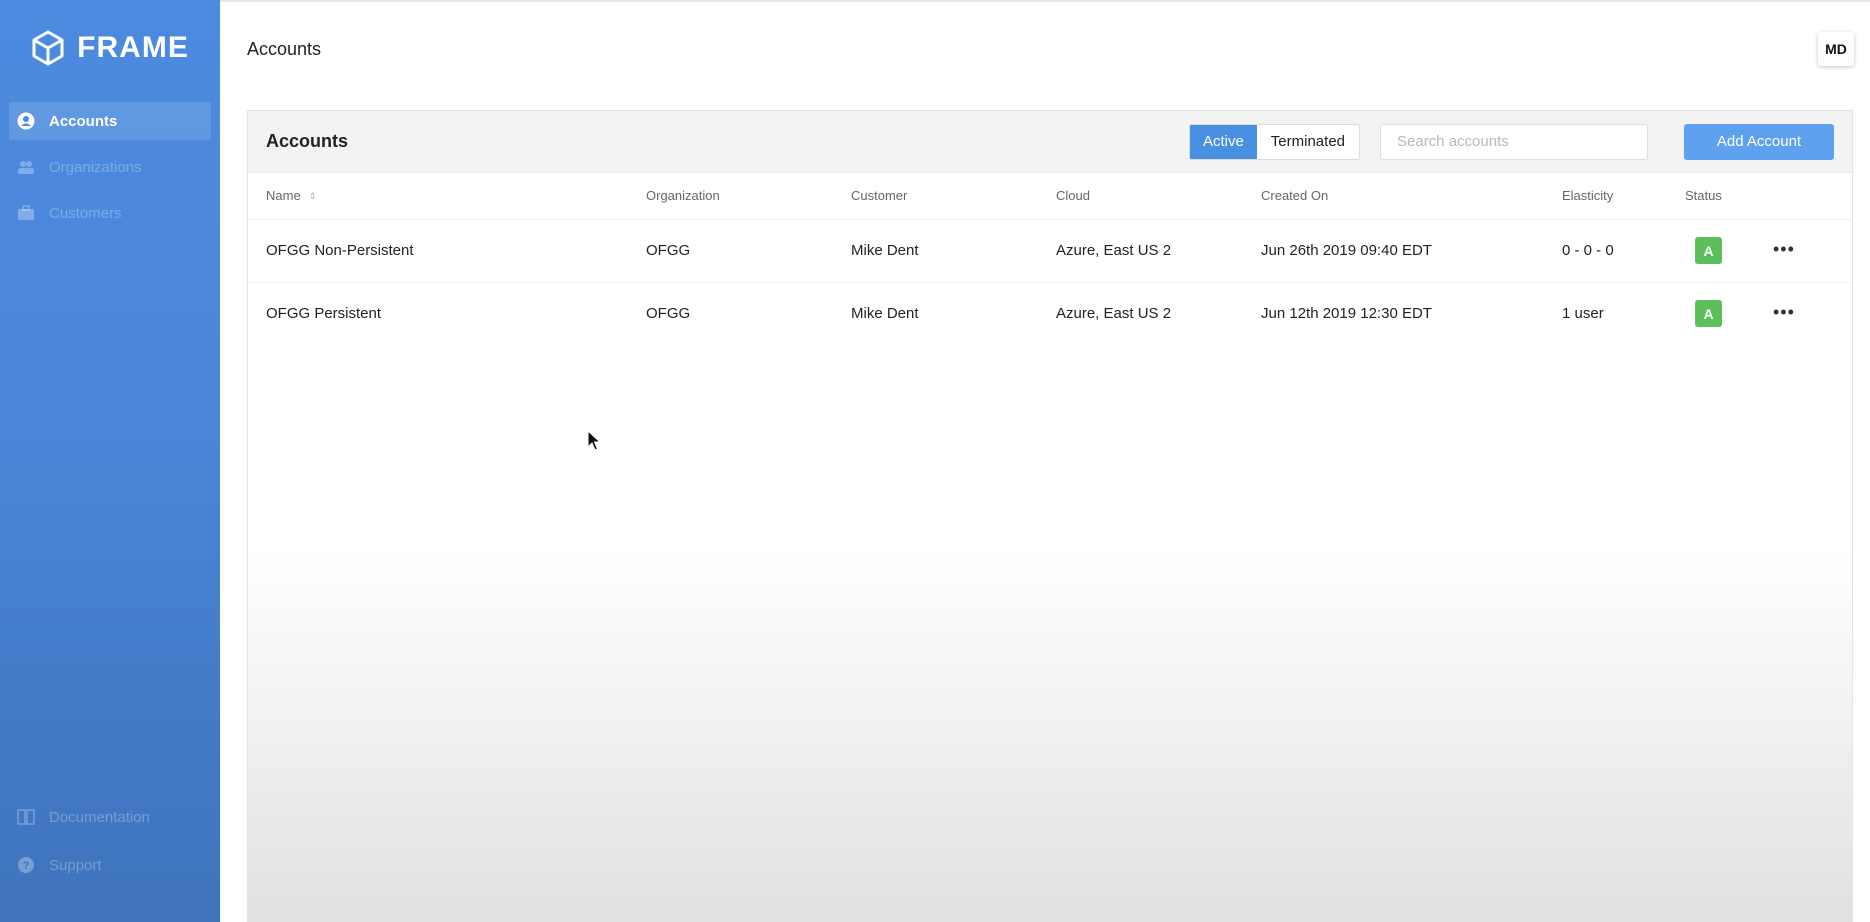 The image size is (1870, 922). I want to click on briefcase-icon, so click(26, 213).